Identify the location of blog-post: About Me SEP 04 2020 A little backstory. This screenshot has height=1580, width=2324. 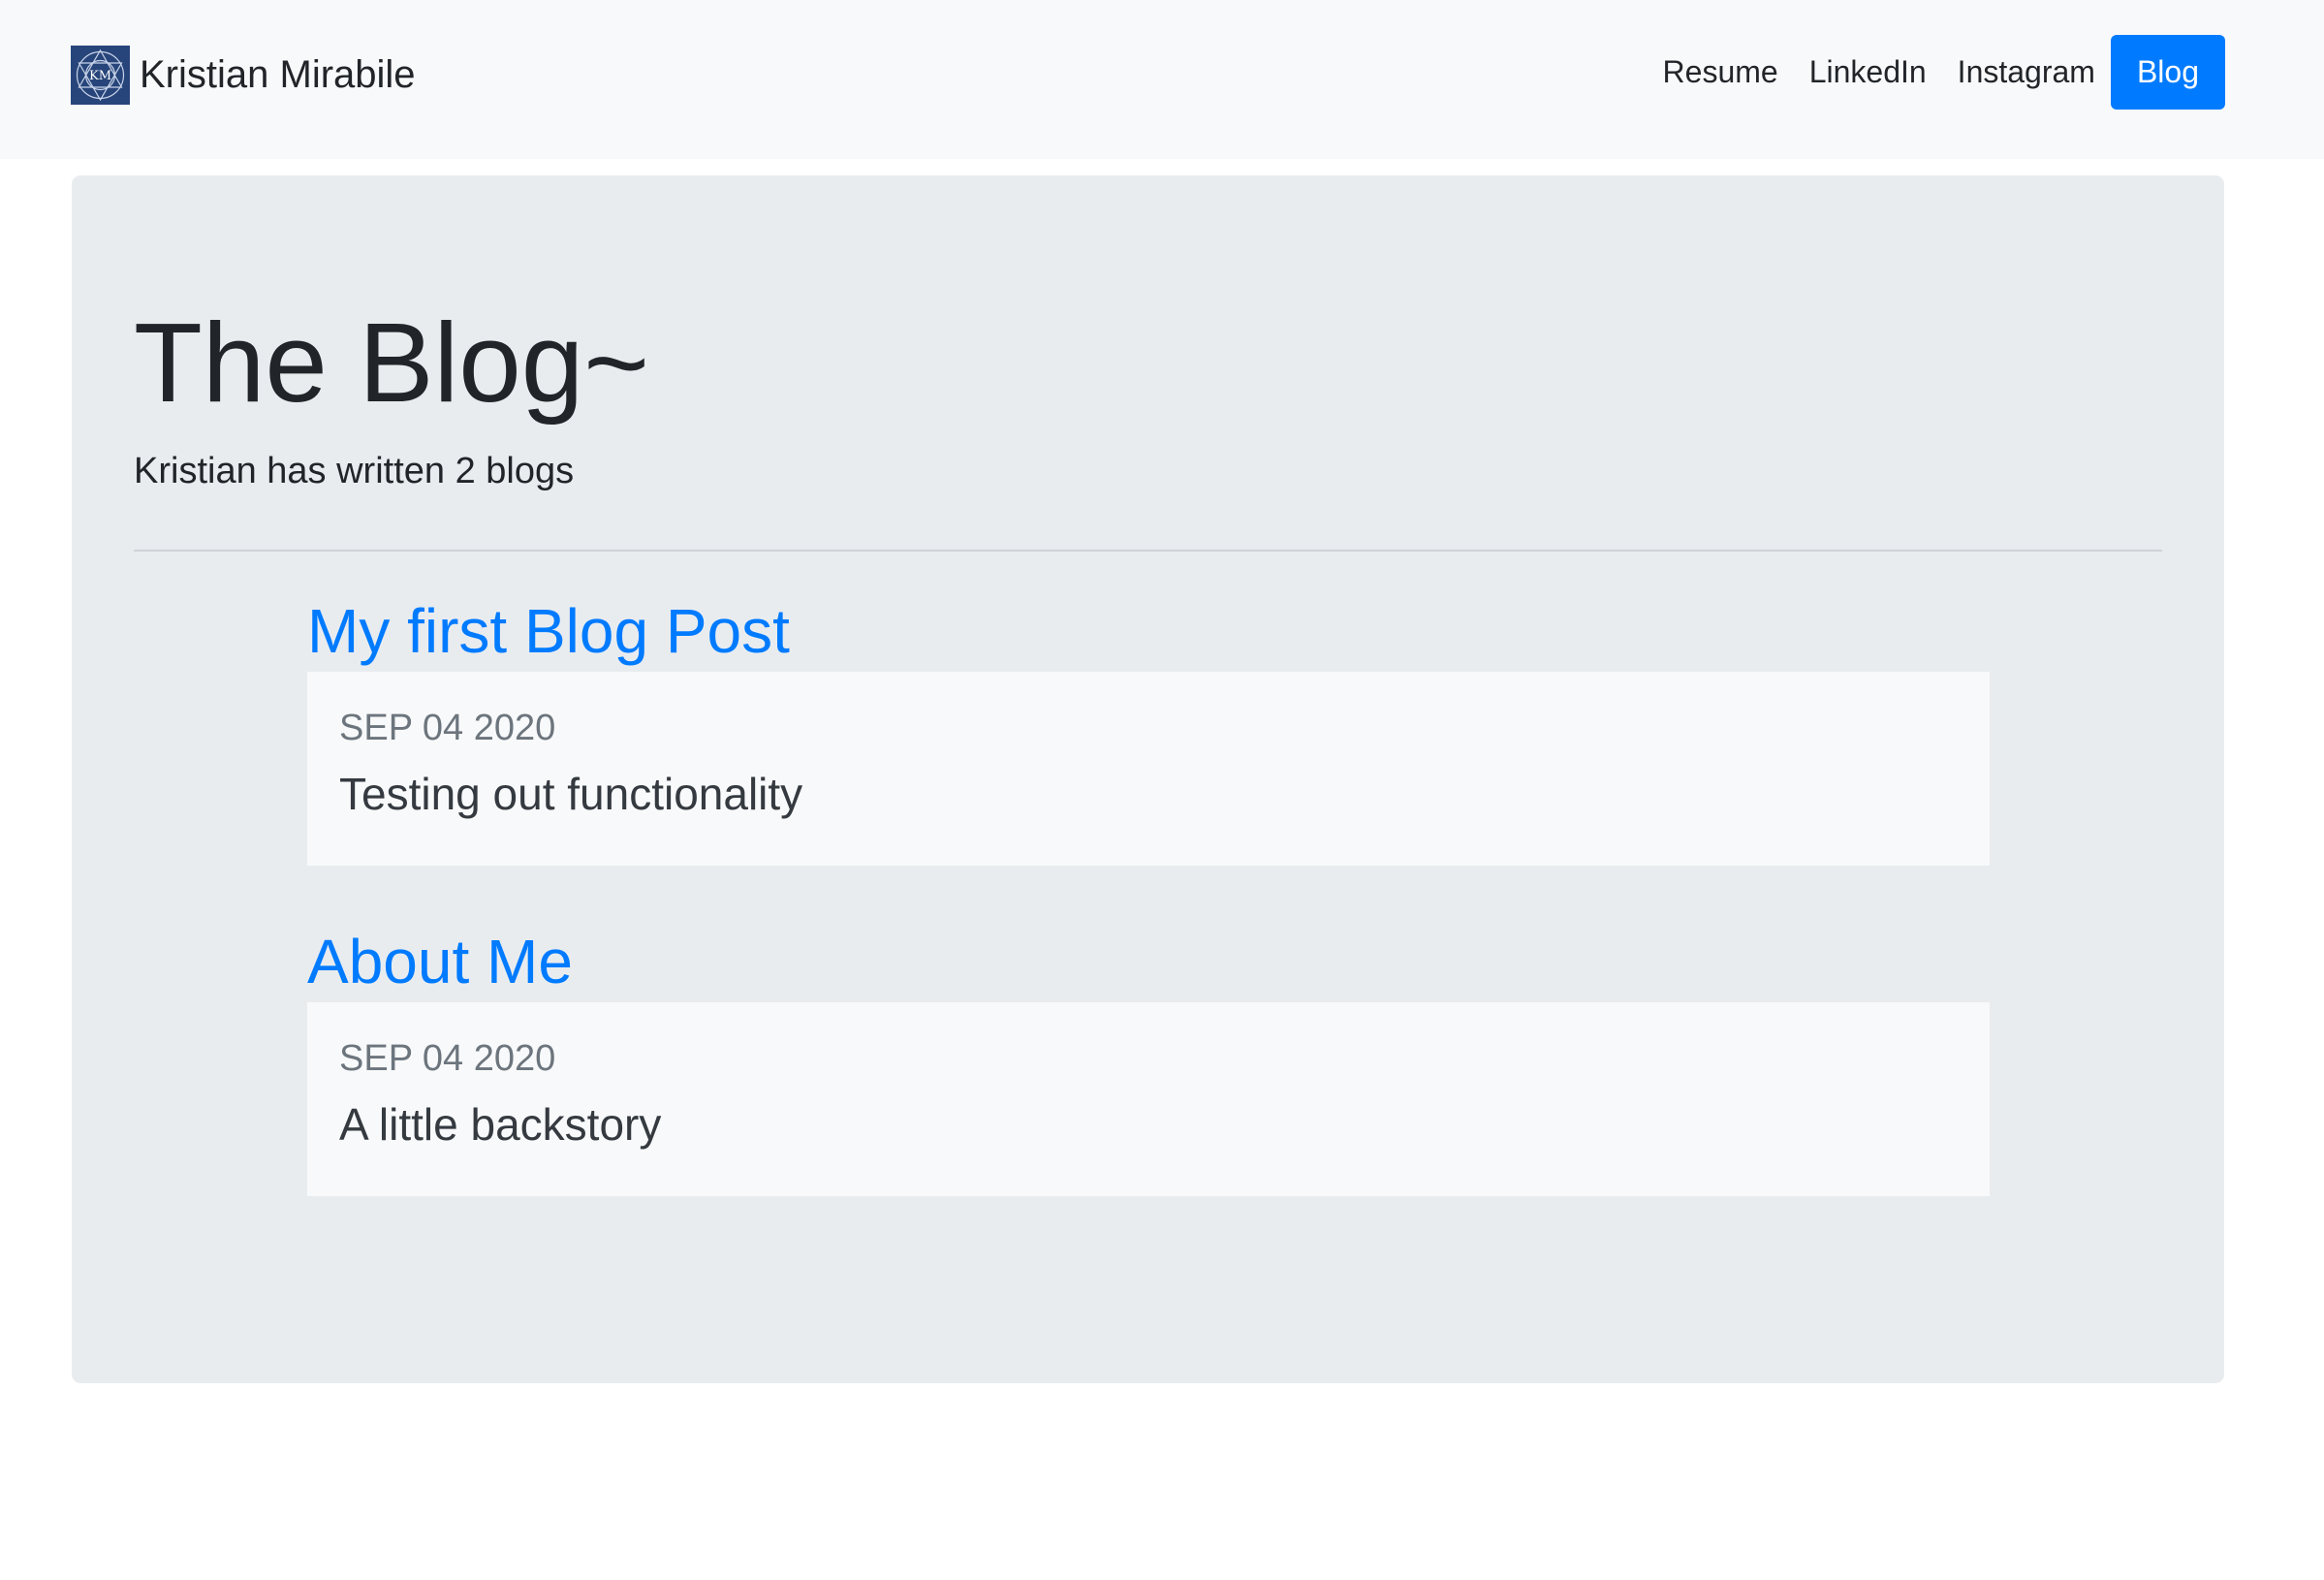
(1149, 1063).